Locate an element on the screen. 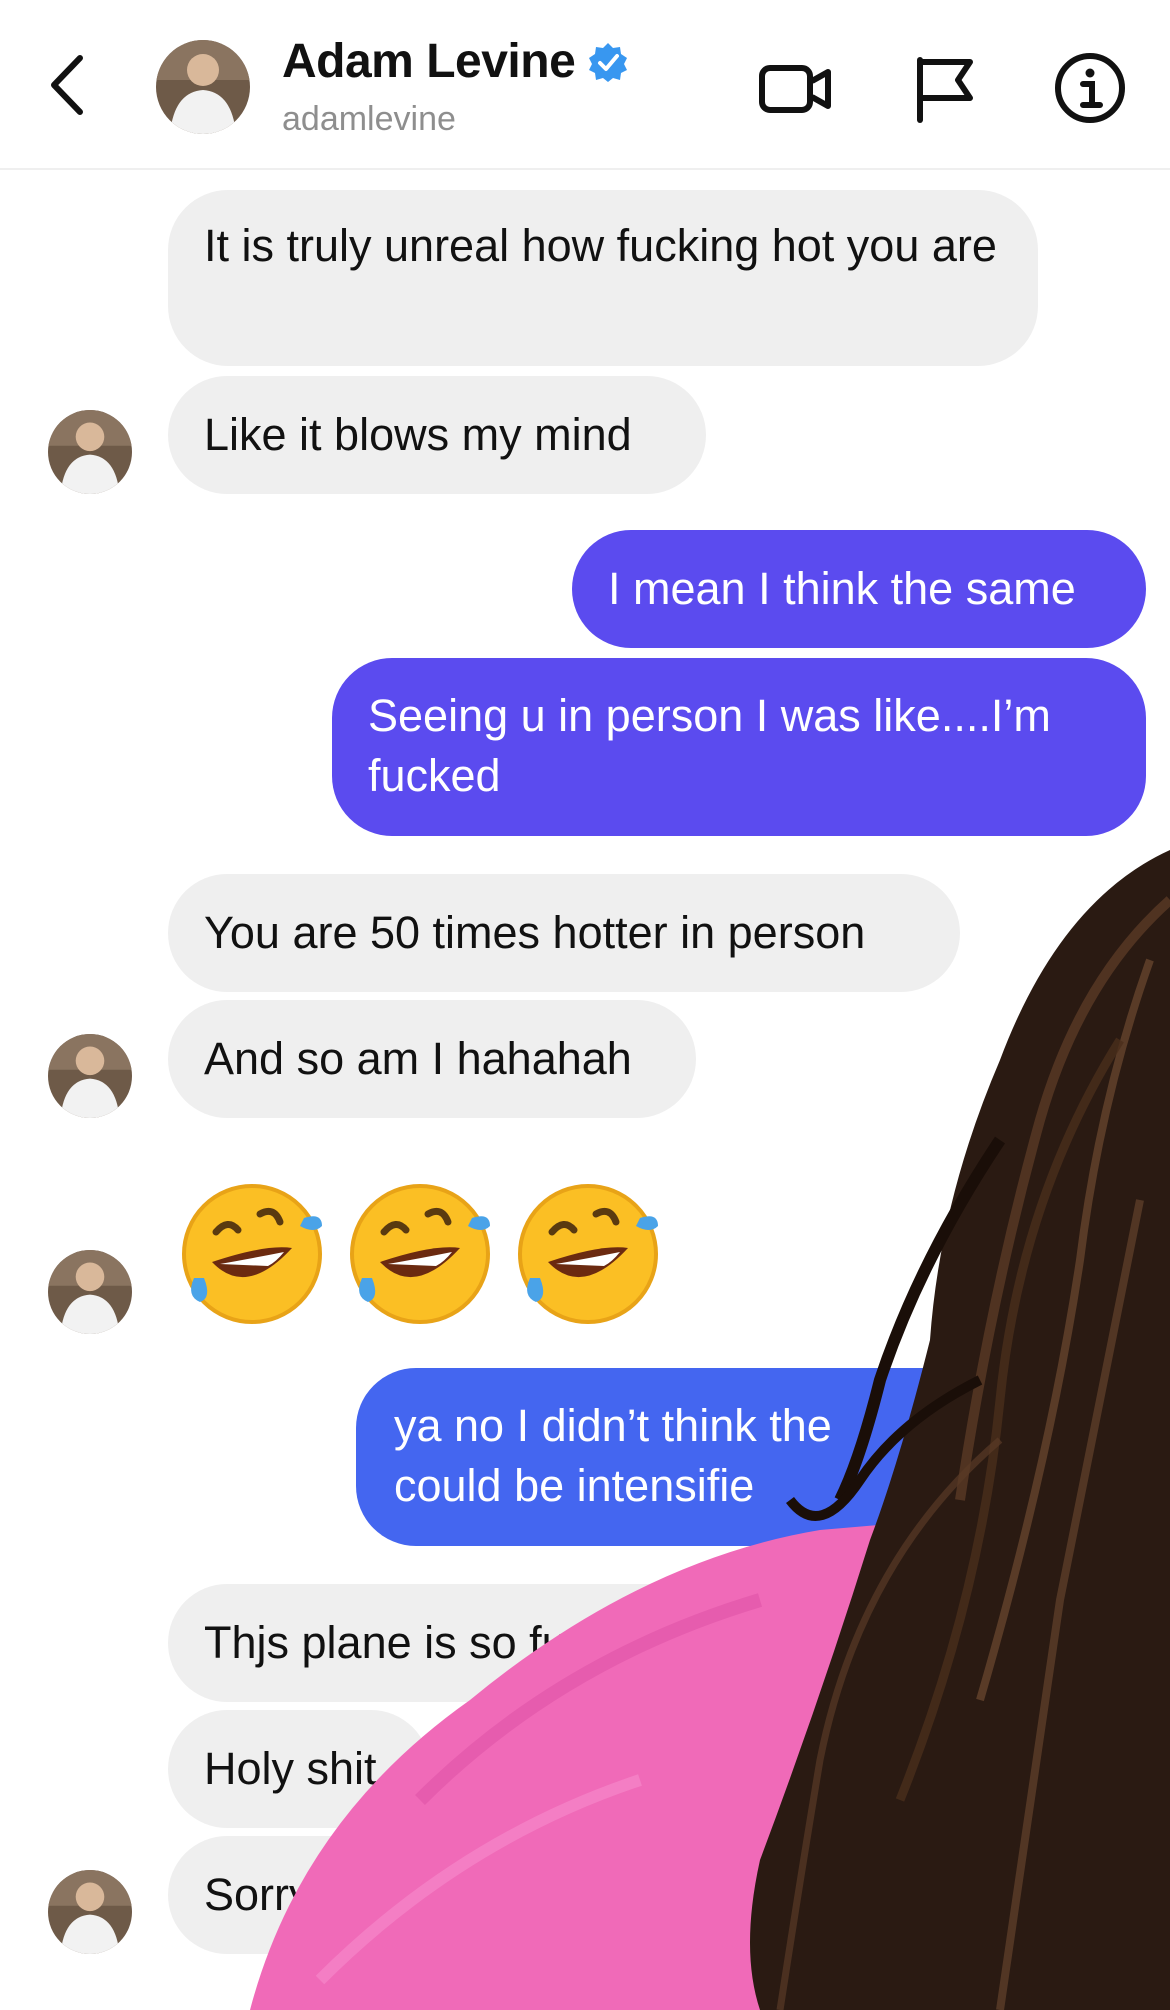 The image size is (1170, 2010). message-bubble: And so am I hahahah is located at coordinates (432, 1059).